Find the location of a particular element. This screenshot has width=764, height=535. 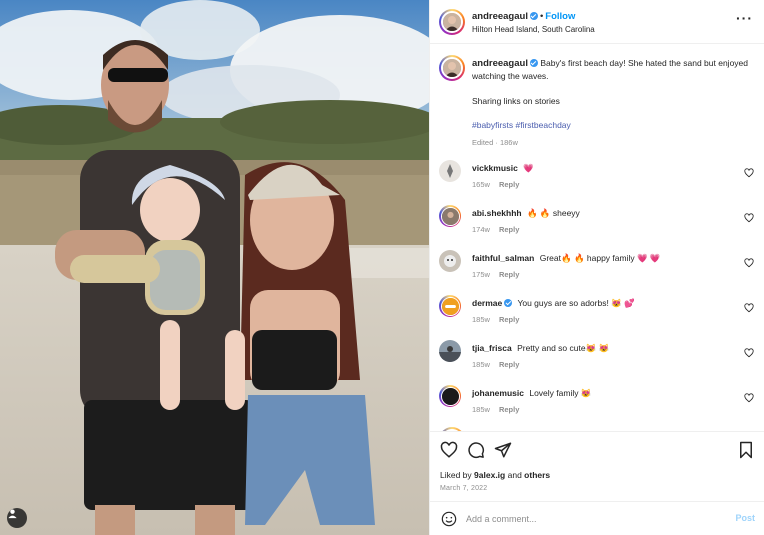

comment-line: abi.shekhhh 🔥 🔥 sheeyy is located at coordinates (526, 213).